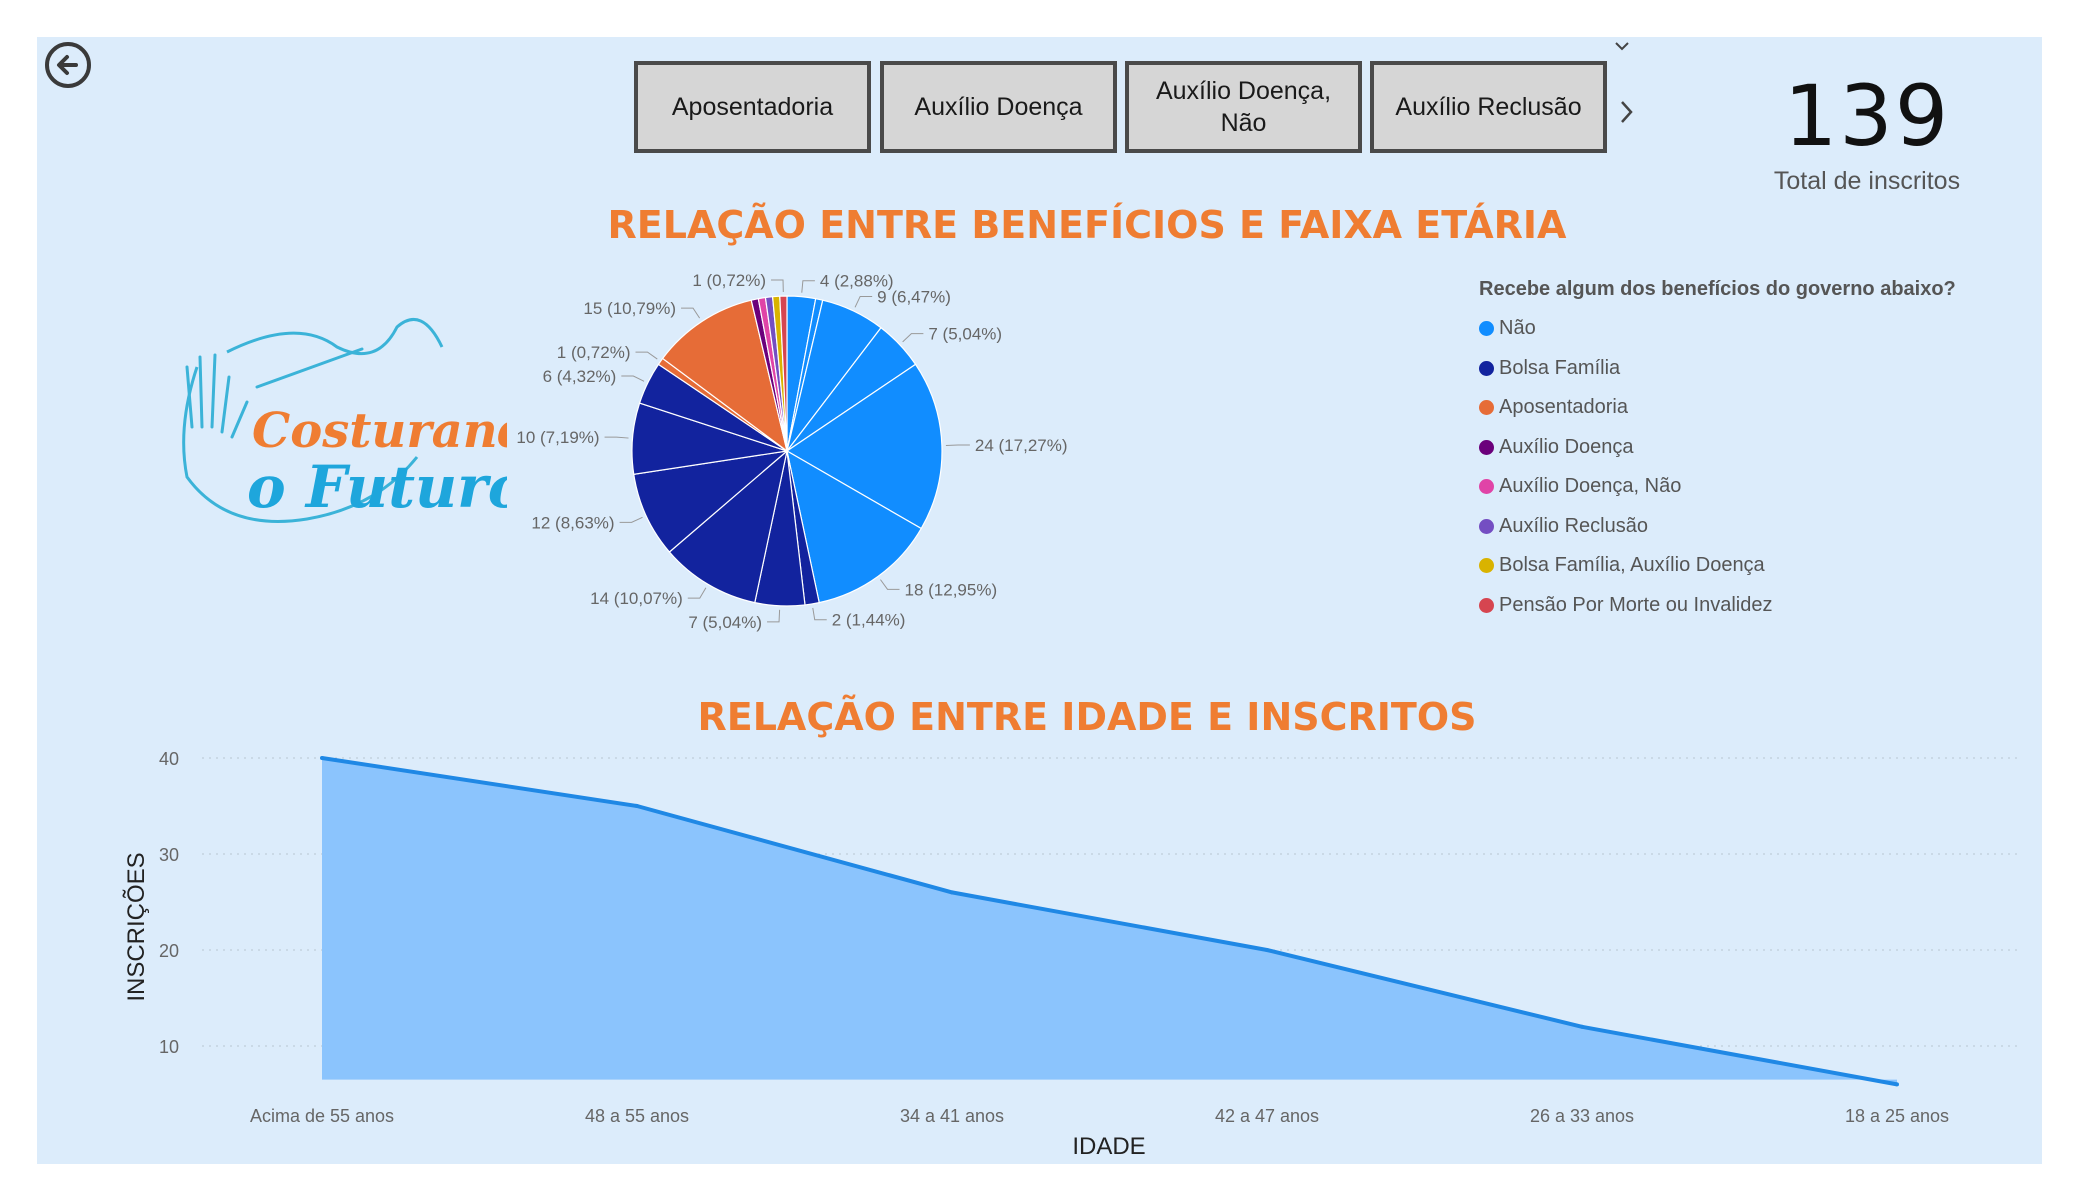 Image resolution: width=2075 pixels, height=1200 pixels. Describe the element at coordinates (169, 855) in the screenshot. I see `y-tick-label: 30` at that location.